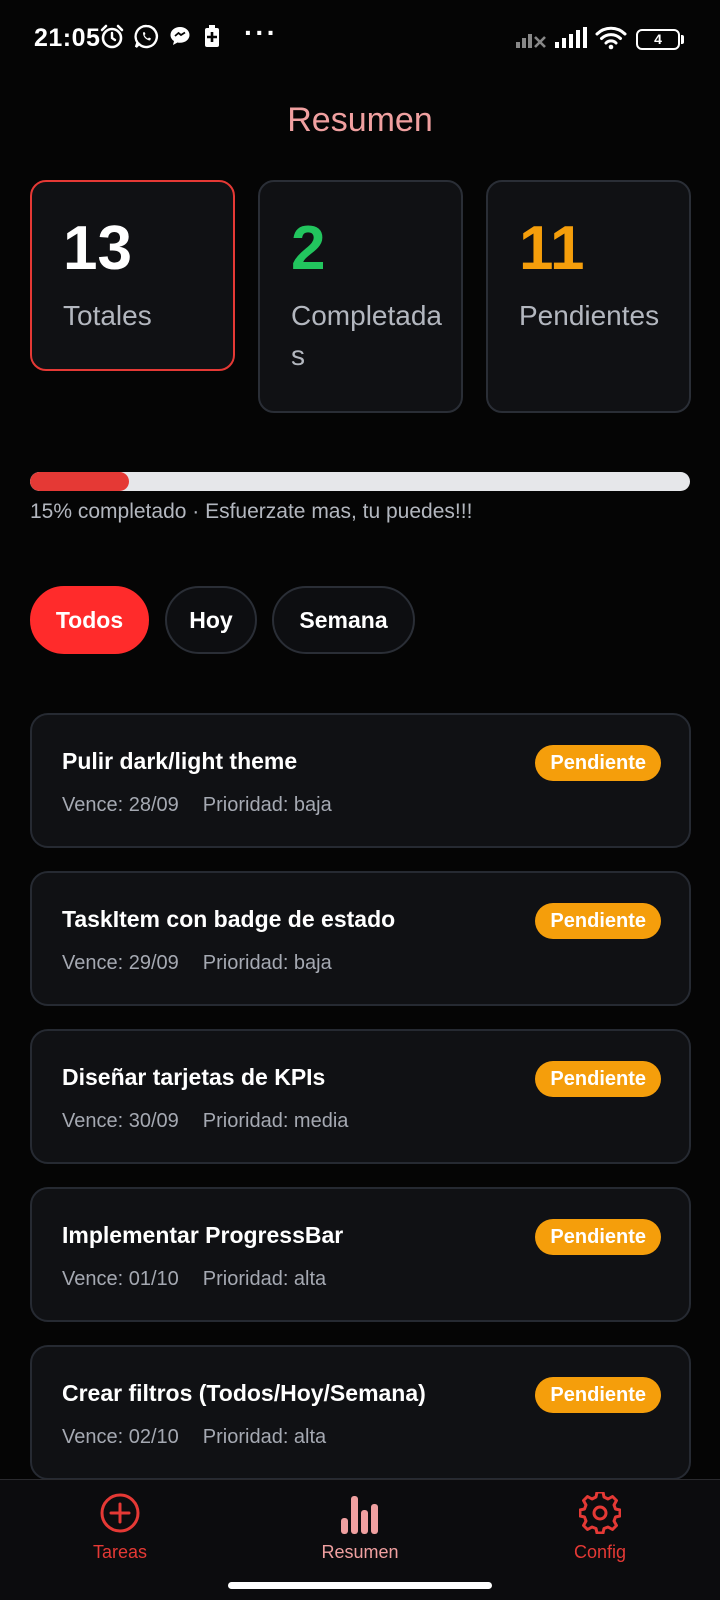 This screenshot has width=720, height=1600. Describe the element at coordinates (552, 248) in the screenshot. I see `kpi-value: 11` at that location.